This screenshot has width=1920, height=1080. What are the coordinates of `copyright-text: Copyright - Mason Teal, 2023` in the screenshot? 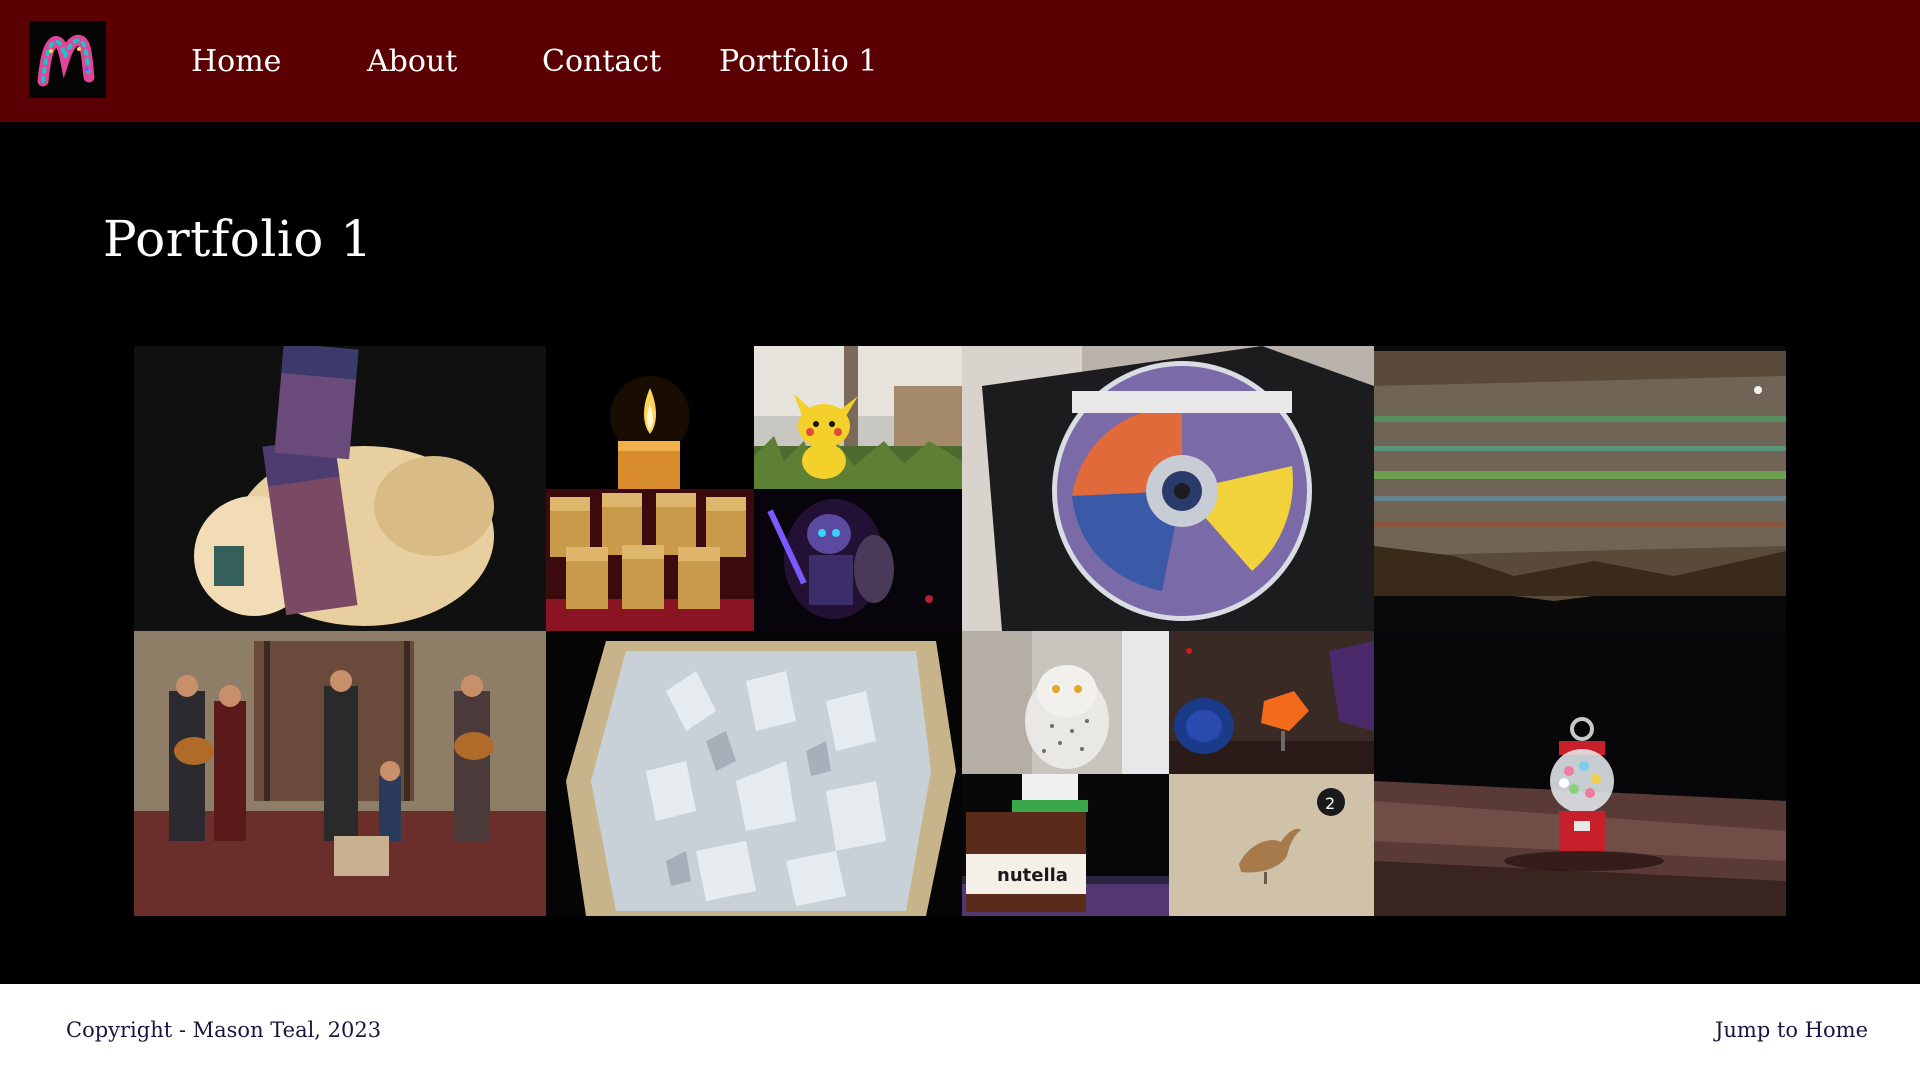 It's located at (224, 1030).